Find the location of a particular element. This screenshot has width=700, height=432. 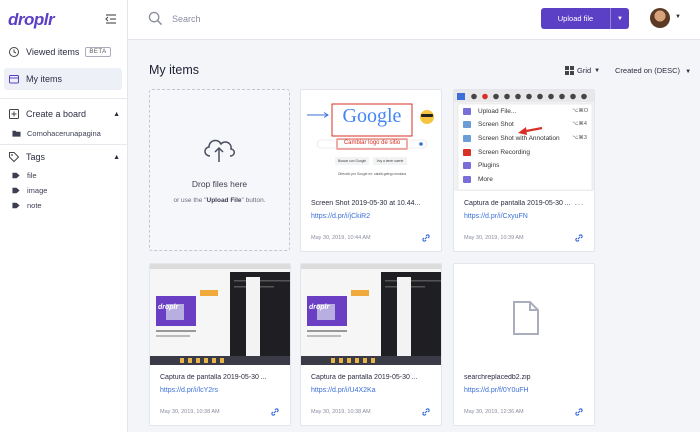

google-lucky-button: Voy a tener suerte is located at coordinates (390, 161).